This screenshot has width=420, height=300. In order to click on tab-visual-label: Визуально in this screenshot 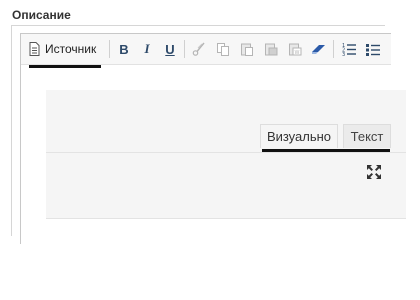, I will do `click(299, 136)`.